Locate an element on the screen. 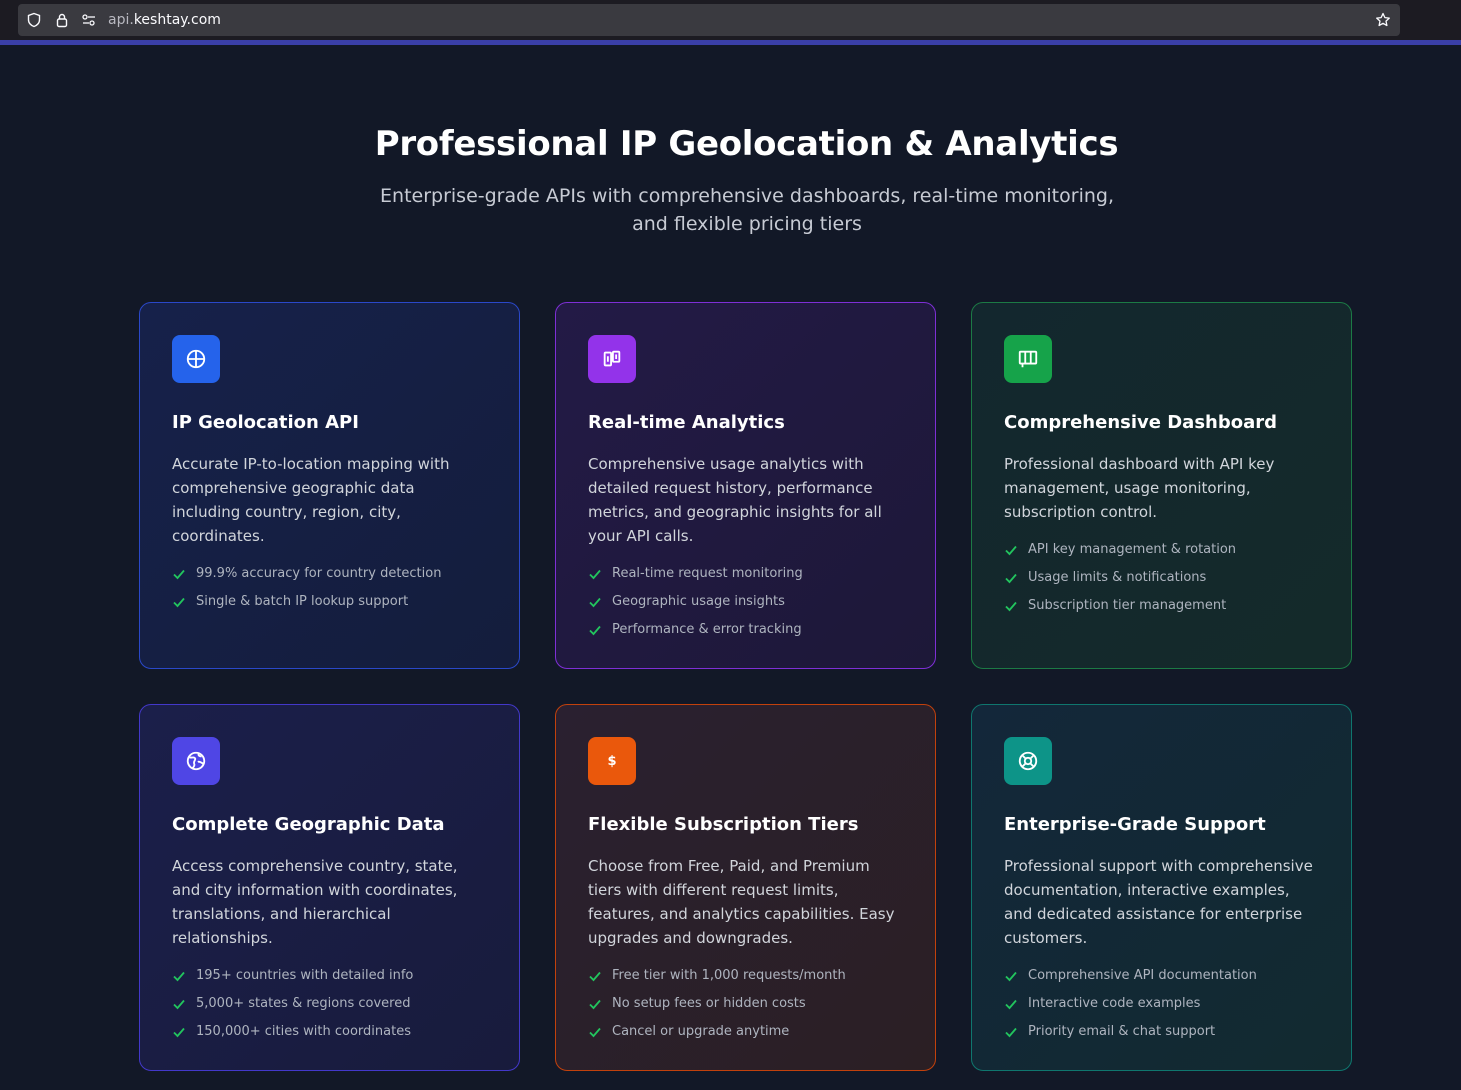 The image size is (1461, 1090). feature-text: Subscription tier management is located at coordinates (1127, 605).